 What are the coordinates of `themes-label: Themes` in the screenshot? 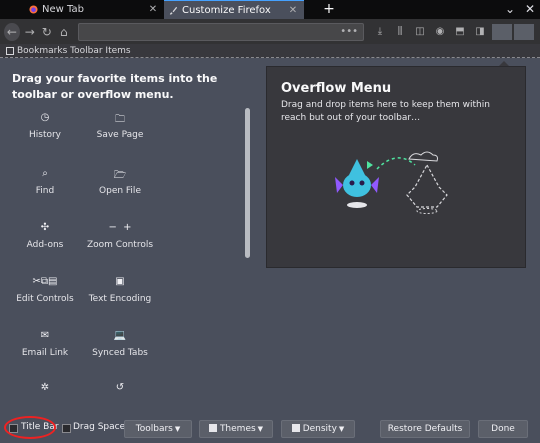 It's located at (237, 429).